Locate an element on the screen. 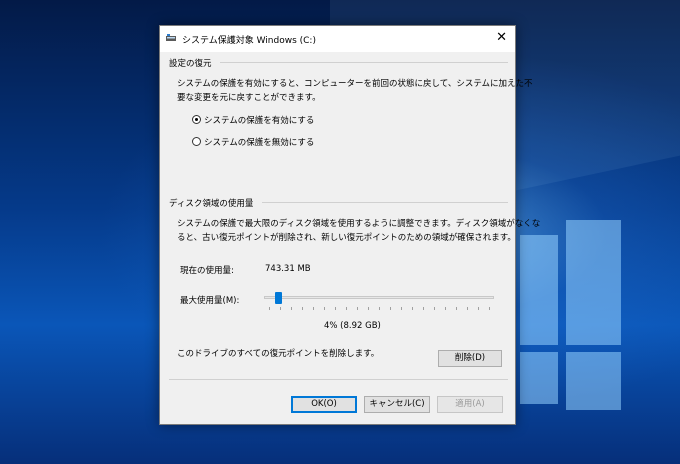 The image size is (680, 464). max-usage-slider-thumb is located at coordinates (279, 298).